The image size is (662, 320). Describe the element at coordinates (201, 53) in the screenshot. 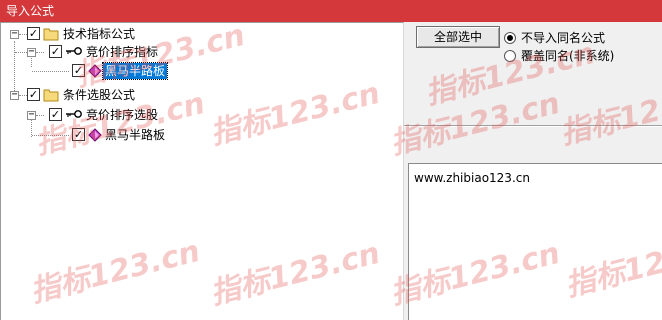

I see `tree-node-auction-indicator: − ✓ 竞价排序指标` at that location.